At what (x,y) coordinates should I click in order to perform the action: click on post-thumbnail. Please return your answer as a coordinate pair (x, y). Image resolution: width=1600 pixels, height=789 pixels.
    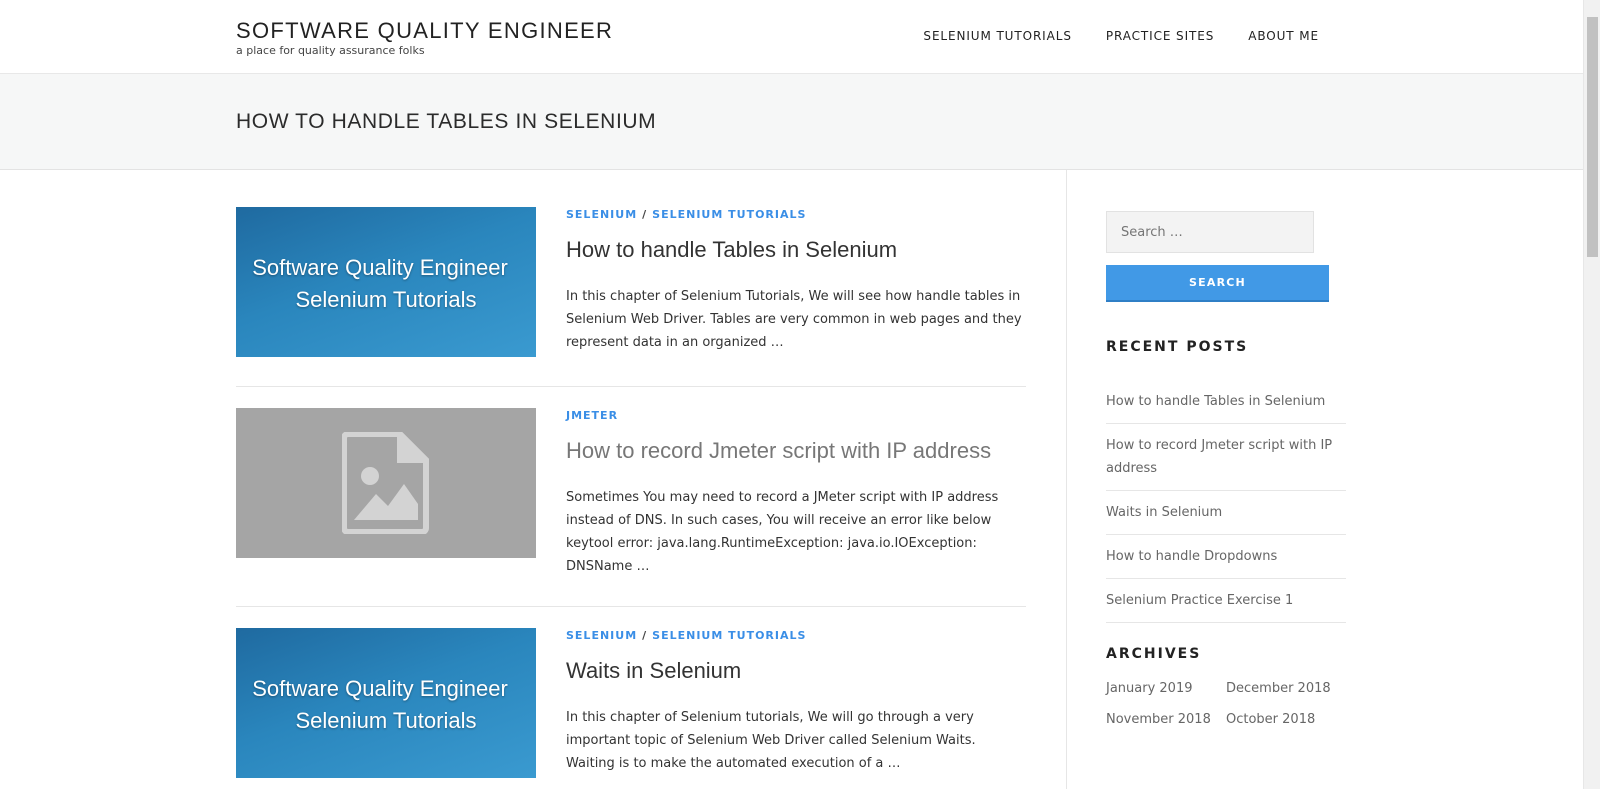
    Looking at the image, I should click on (386, 483).